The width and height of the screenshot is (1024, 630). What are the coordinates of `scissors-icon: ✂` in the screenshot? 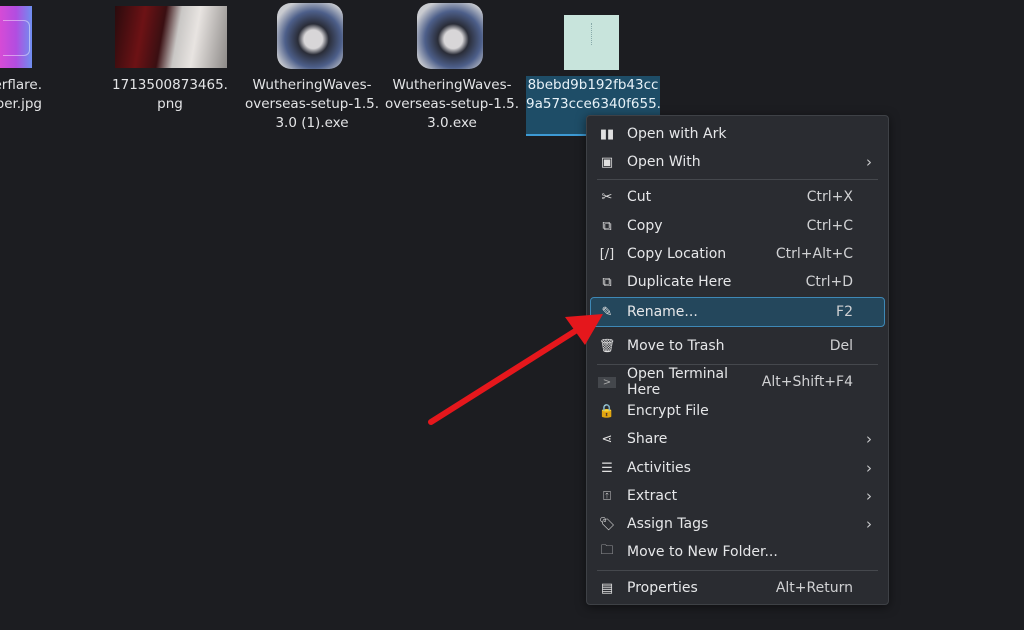 It's located at (607, 197).